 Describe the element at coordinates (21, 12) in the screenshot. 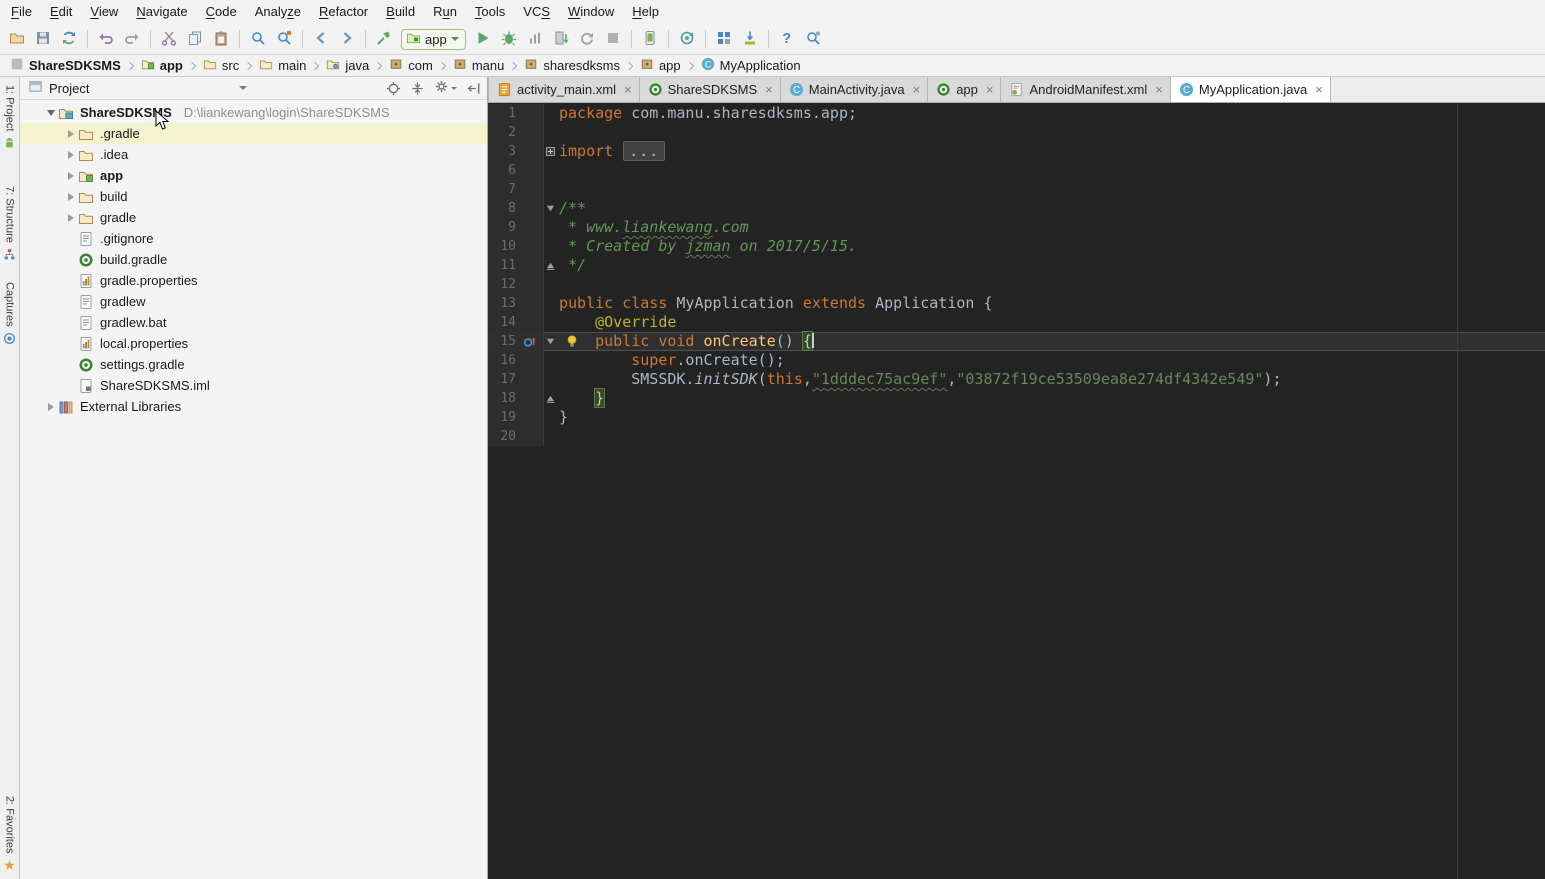

I see `menu-file: File` at that location.